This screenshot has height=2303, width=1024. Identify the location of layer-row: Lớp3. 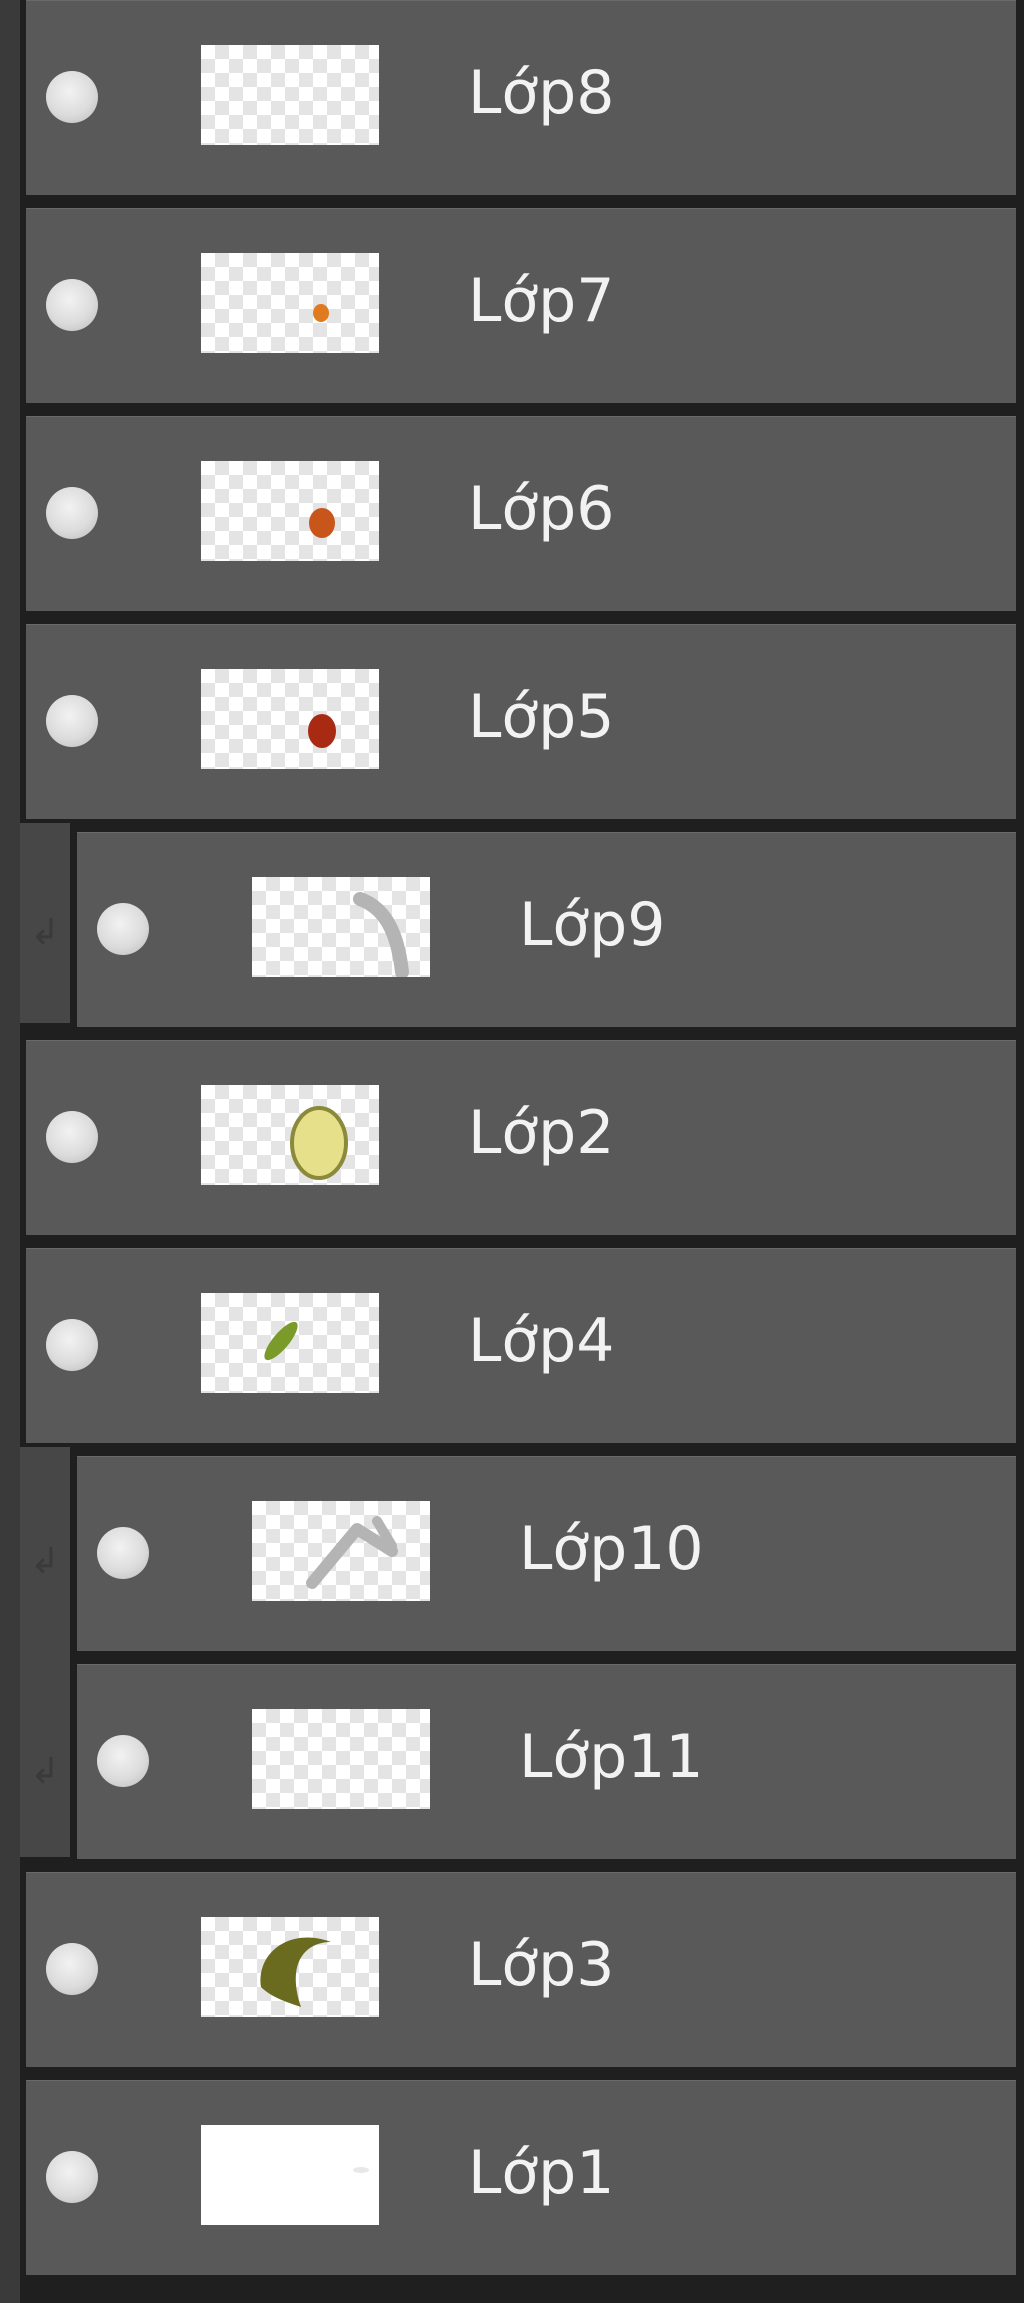
(521, 1969).